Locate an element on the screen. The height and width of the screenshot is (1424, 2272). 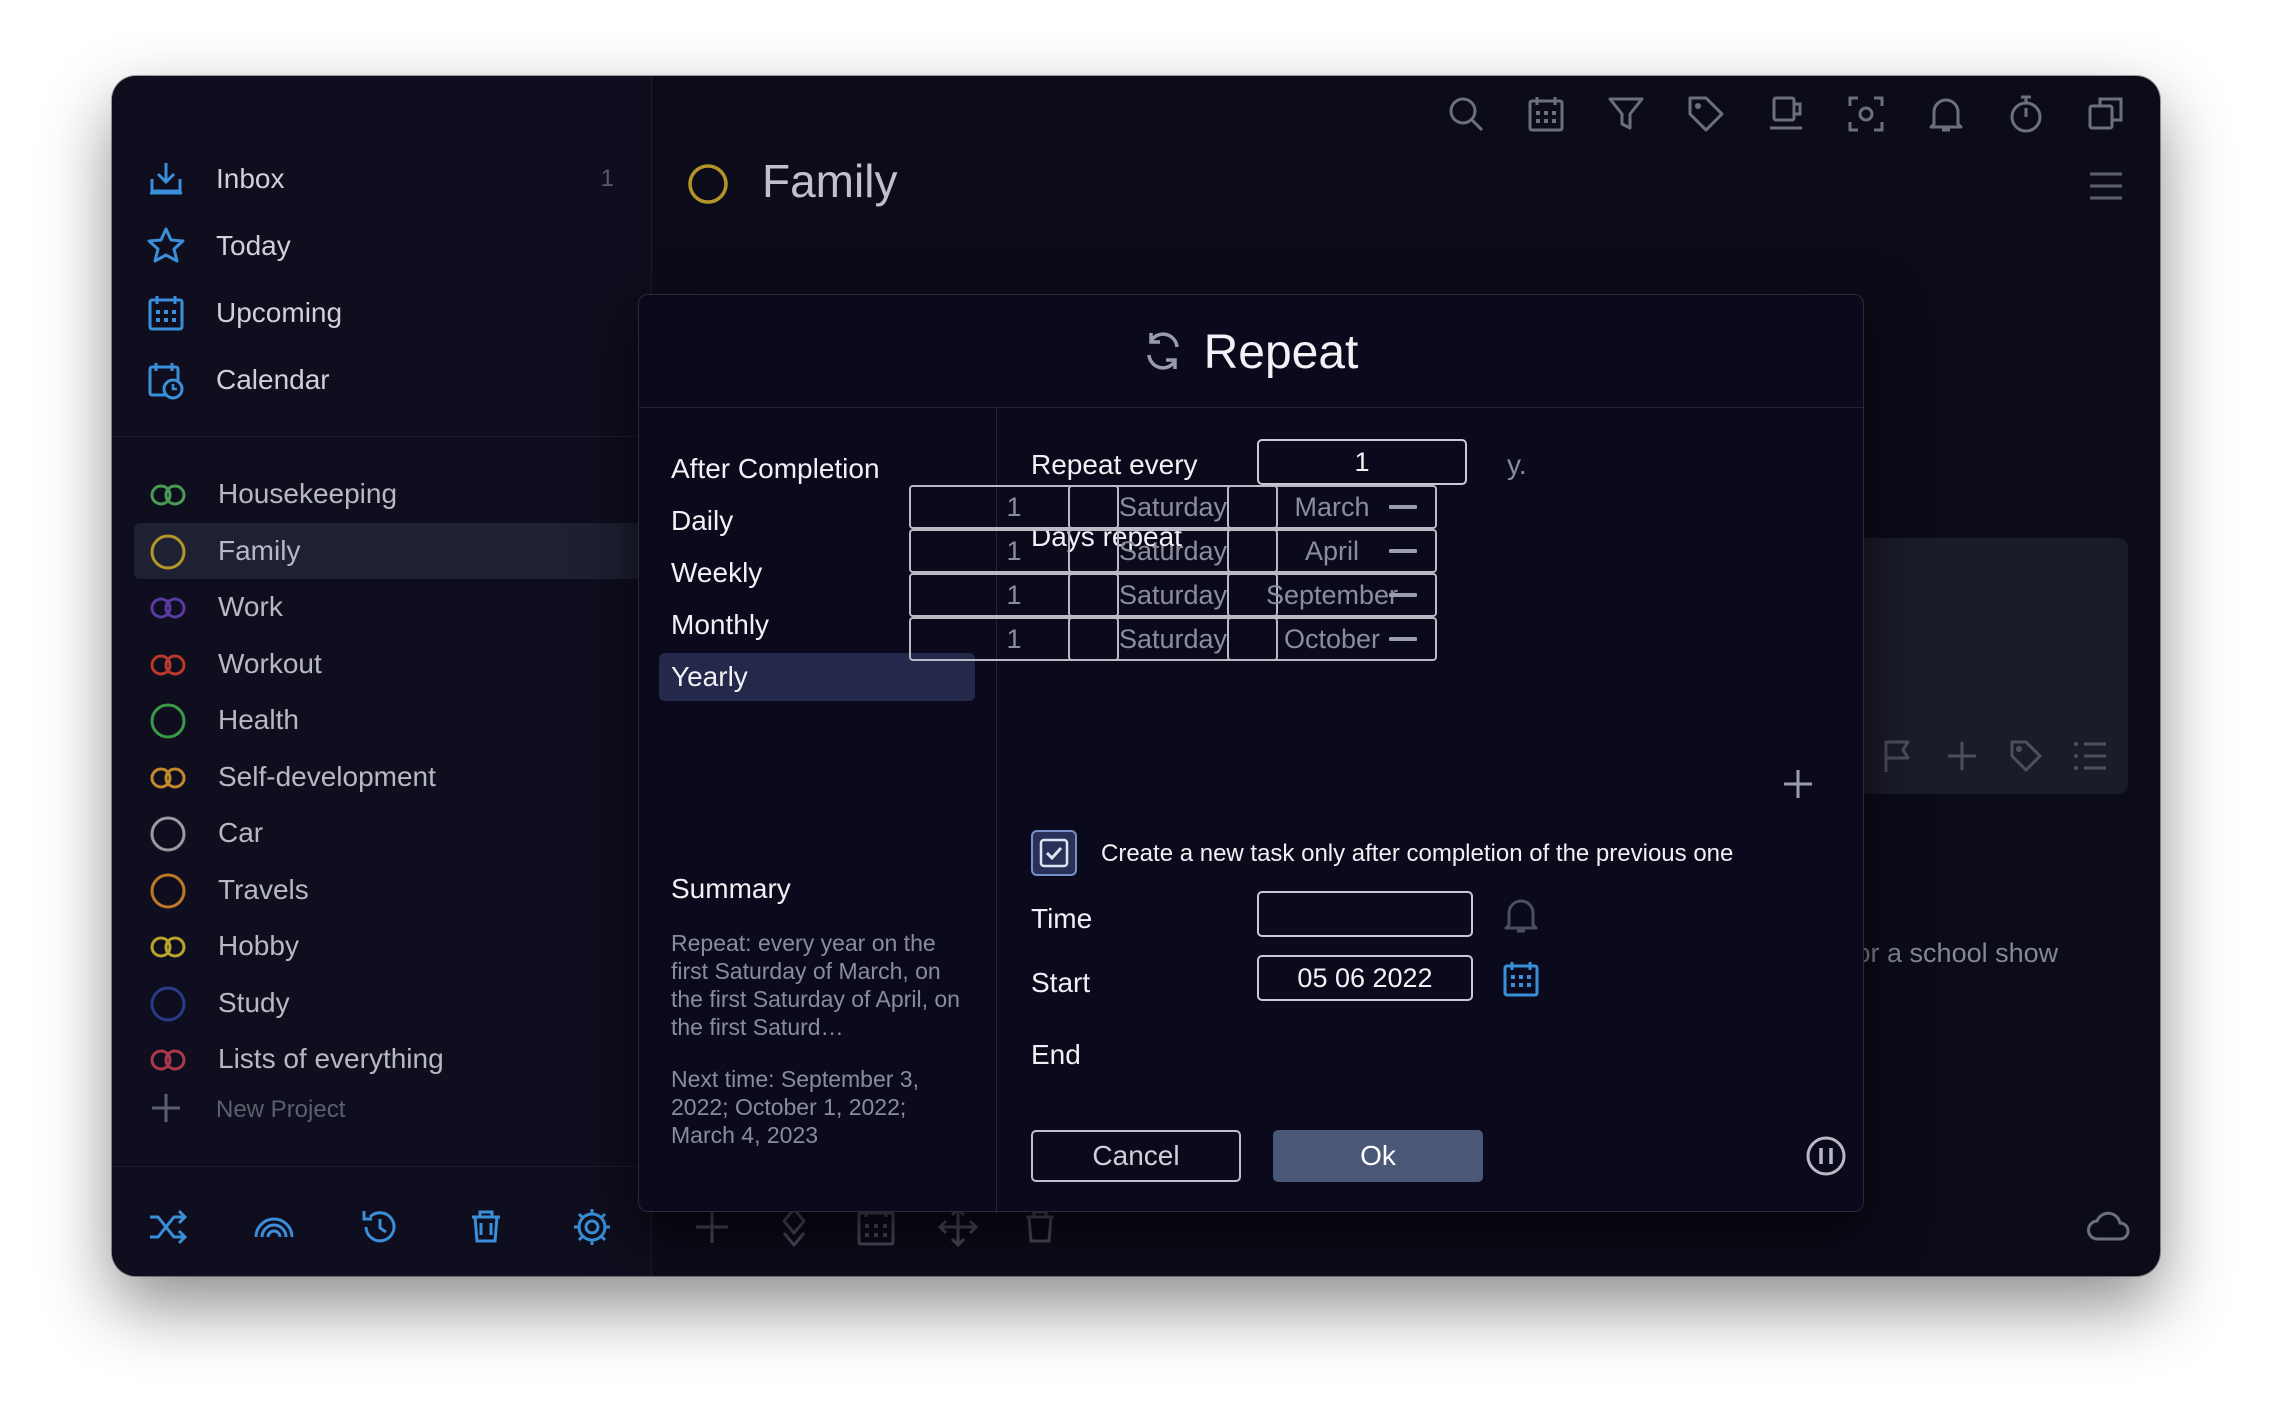
sidebar-project-label: Family is located at coordinates (259, 550).